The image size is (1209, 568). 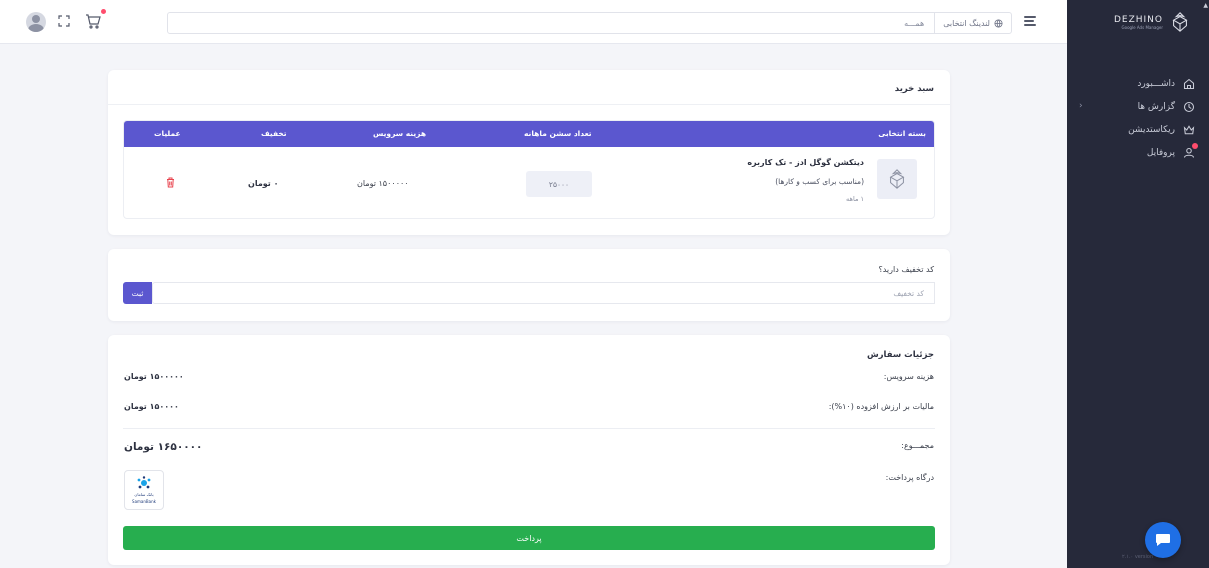 I want to click on total-label: مجمـــوع:, so click(x=917, y=445).